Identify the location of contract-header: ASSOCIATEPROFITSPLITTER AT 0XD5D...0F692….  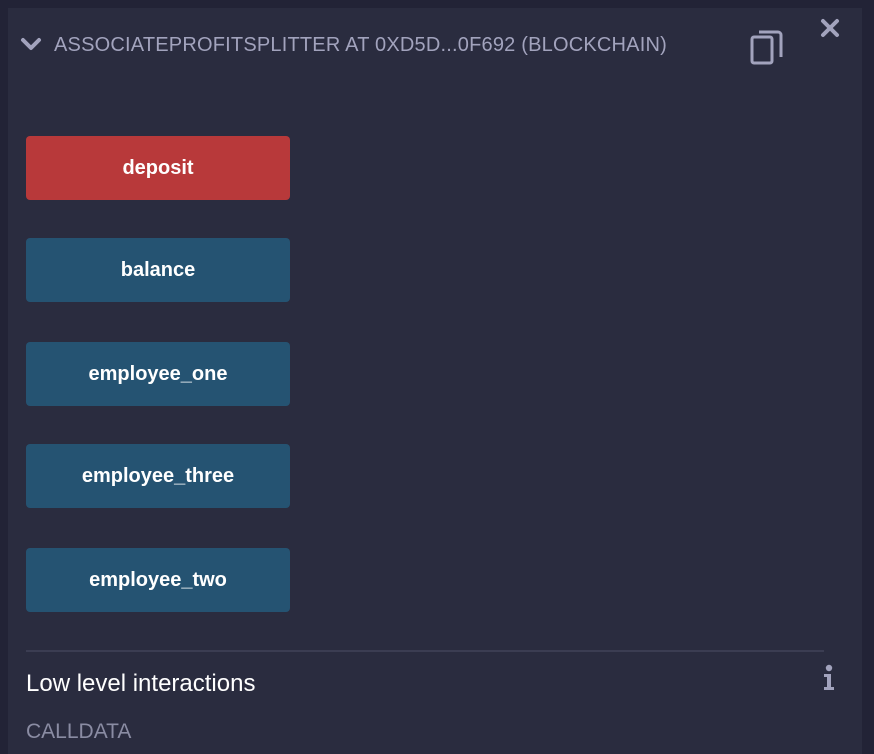
(435, 48).